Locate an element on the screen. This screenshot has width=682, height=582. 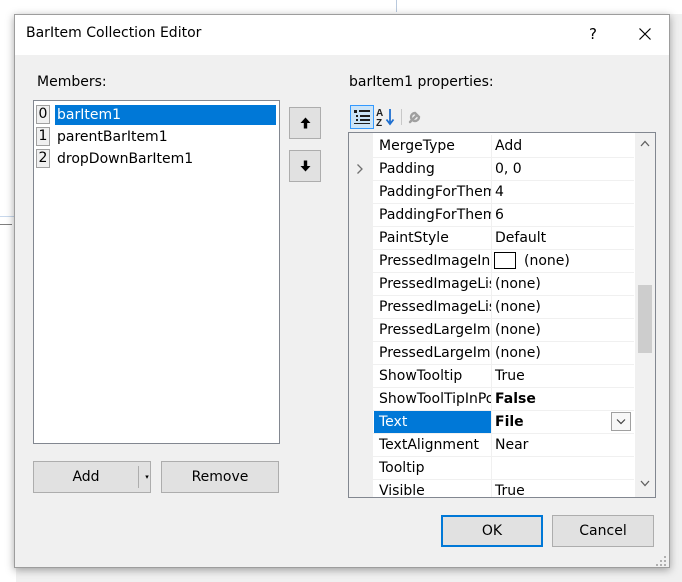
scroll-down-icon is located at coordinates (645, 483).